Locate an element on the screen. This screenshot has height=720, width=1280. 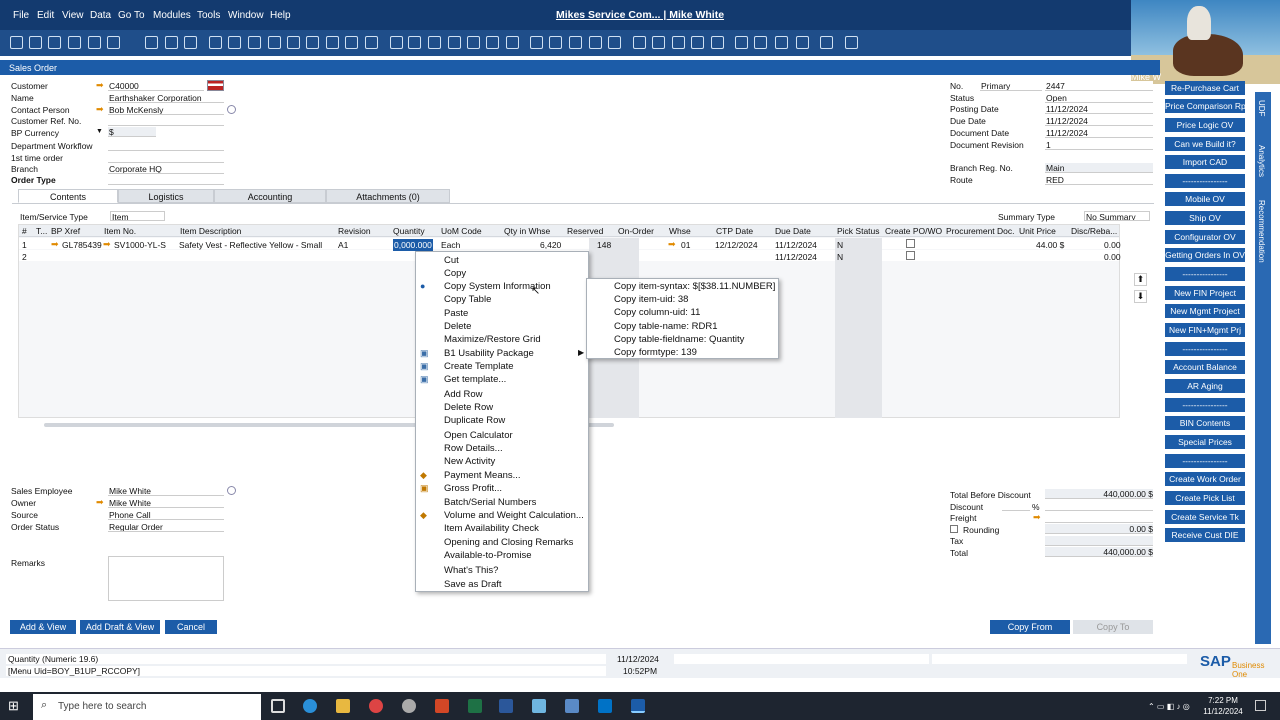
side-button: New FIN+Mgmt Prj is located at coordinates (1205, 330).